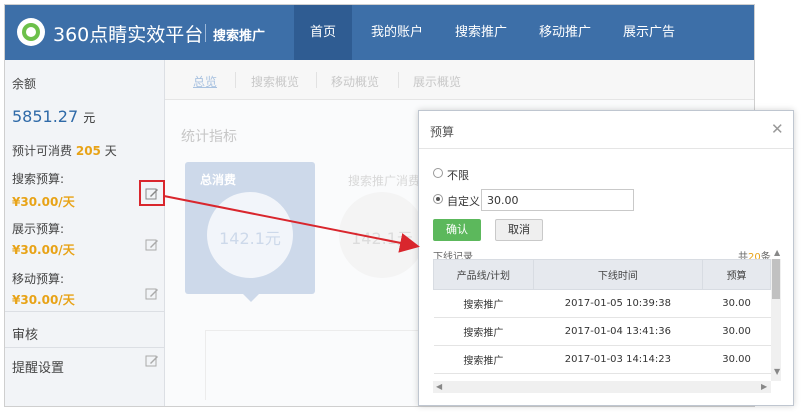 Image resolution: width=801 pixels, height=412 pixels. What do you see at coordinates (209, 137) in the screenshot?
I see `stats-title: 统计指标` at bounding box center [209, 137].